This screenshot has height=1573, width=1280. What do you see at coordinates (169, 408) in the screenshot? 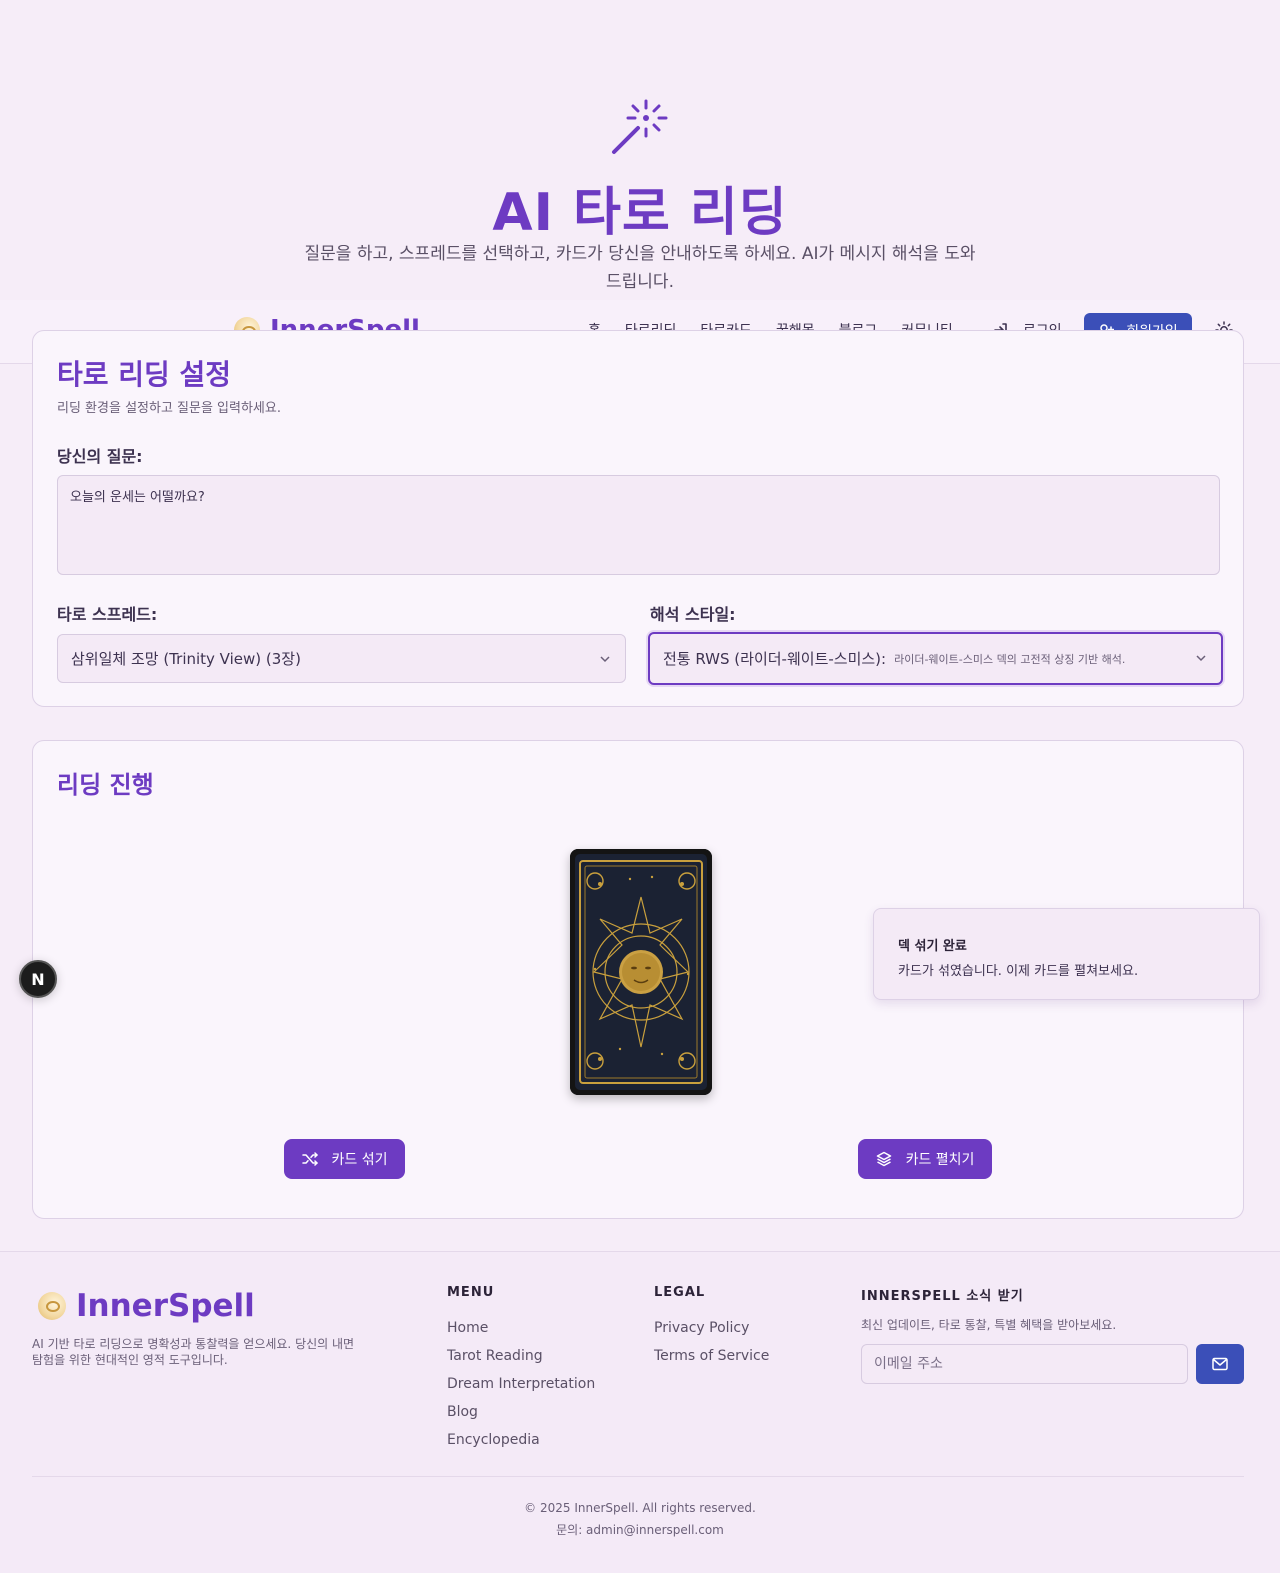
I see `settings-description: 리딩 환경을 설정하고 질문을 입력하세요.` at bounding box center [169, 408].